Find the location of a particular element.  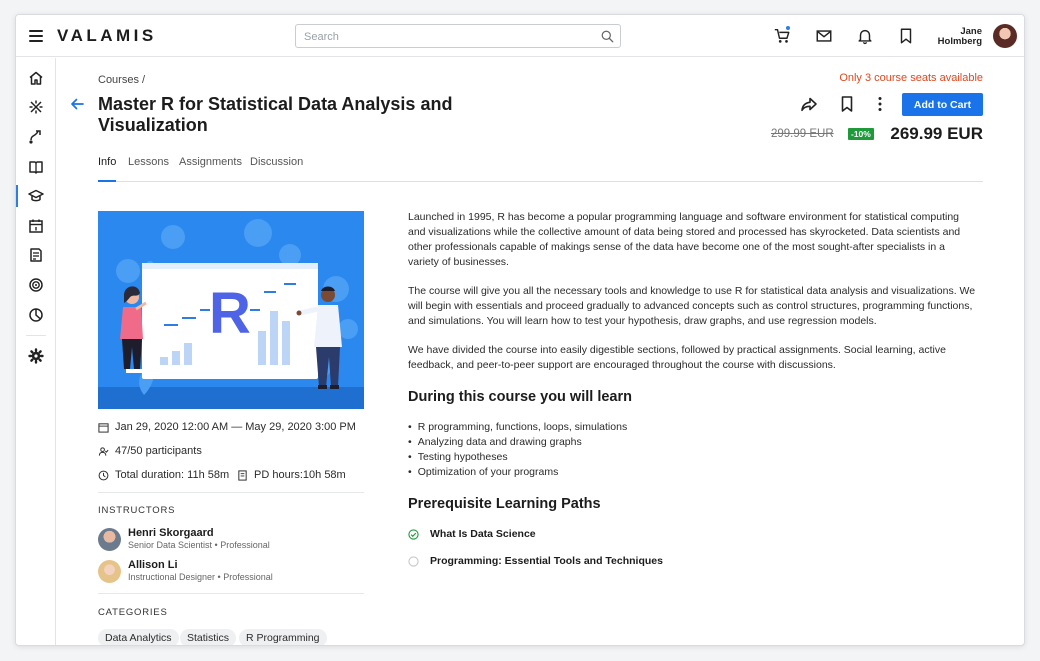

sidebar-item-network is located at coordinates (36, 107).